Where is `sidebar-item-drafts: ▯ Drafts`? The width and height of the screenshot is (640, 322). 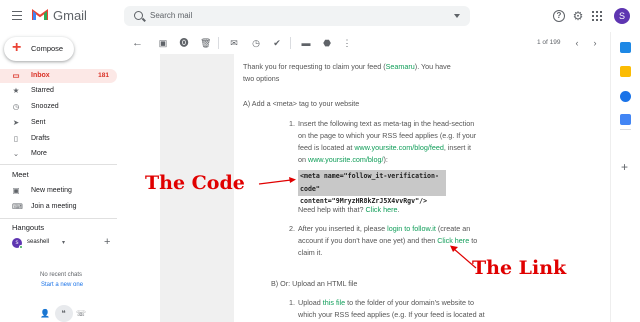 sidebar-item-drafts: ▯ Drafts is located at coordinates (58, 139).